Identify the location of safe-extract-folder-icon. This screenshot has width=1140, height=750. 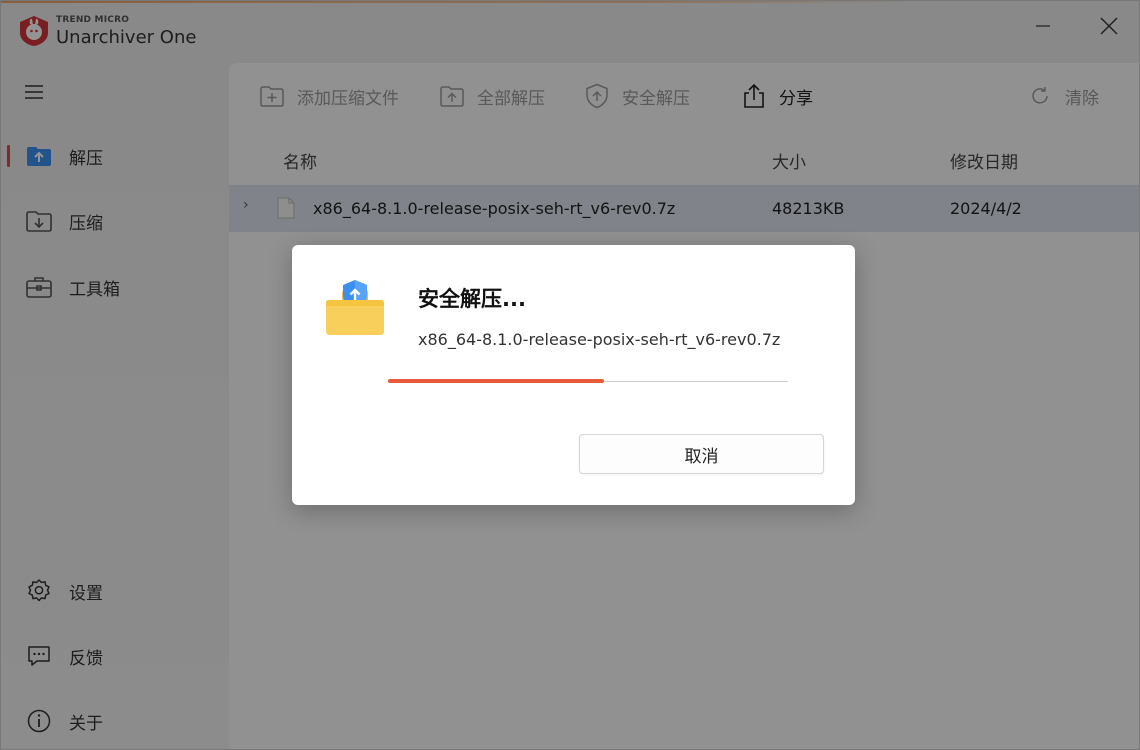
(355, 308).